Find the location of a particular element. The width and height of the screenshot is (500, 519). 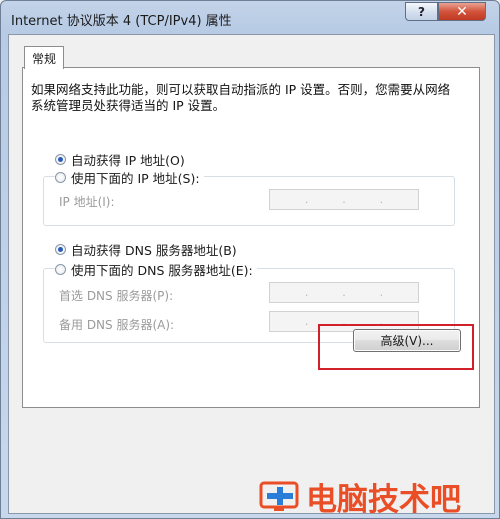

radio-auto-dns: 自动获得 DNS 服务器地址(B) is located at coordinates (148, 249).